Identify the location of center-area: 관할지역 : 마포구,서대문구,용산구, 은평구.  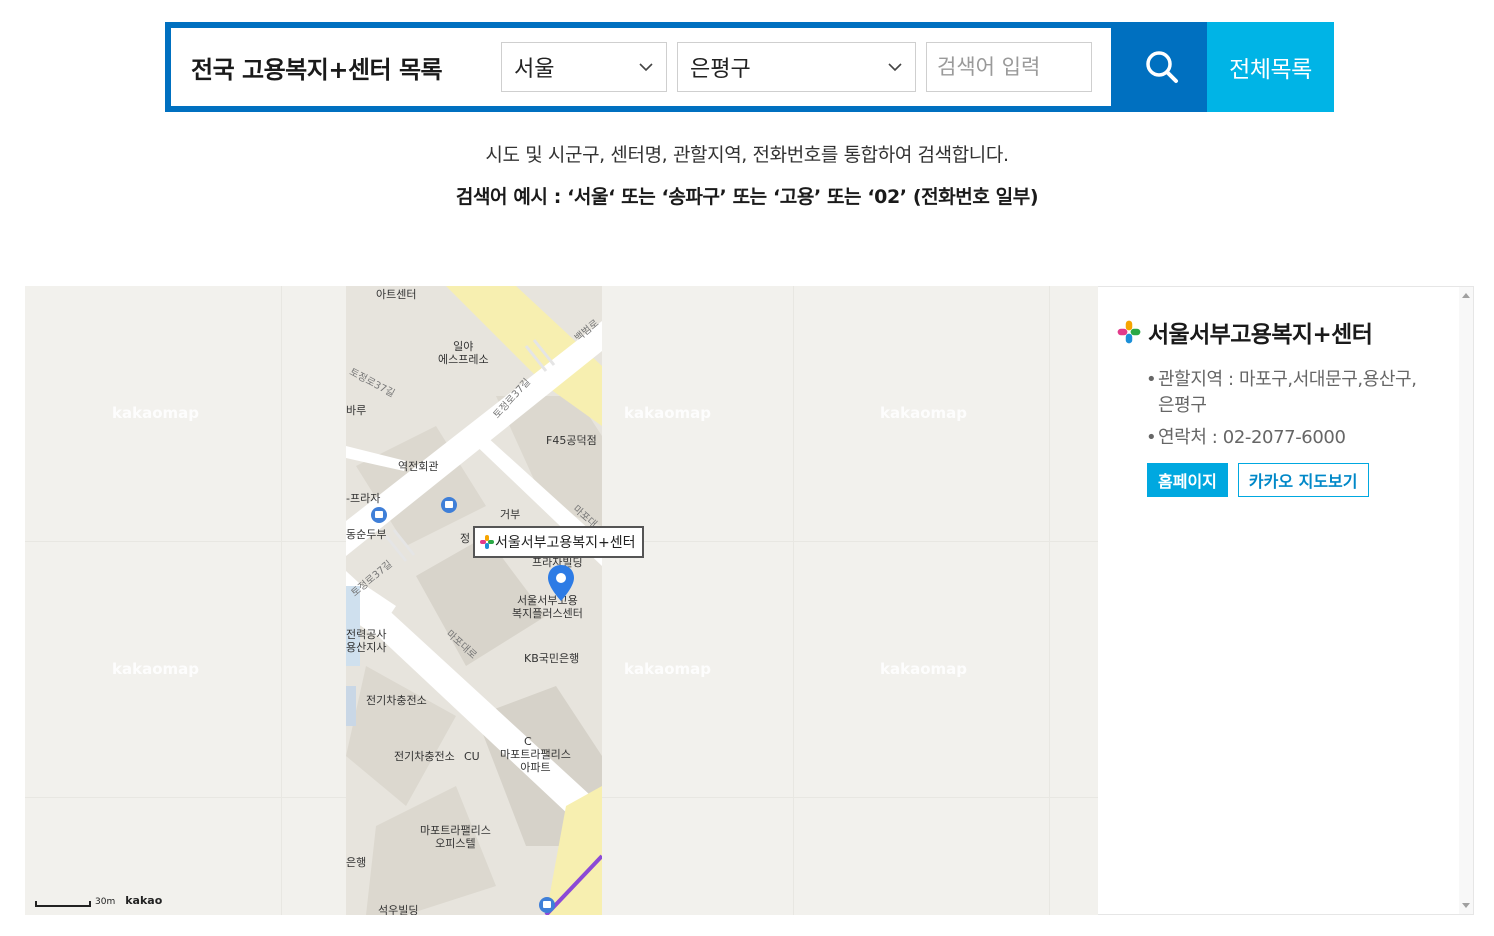
(1291, 393).